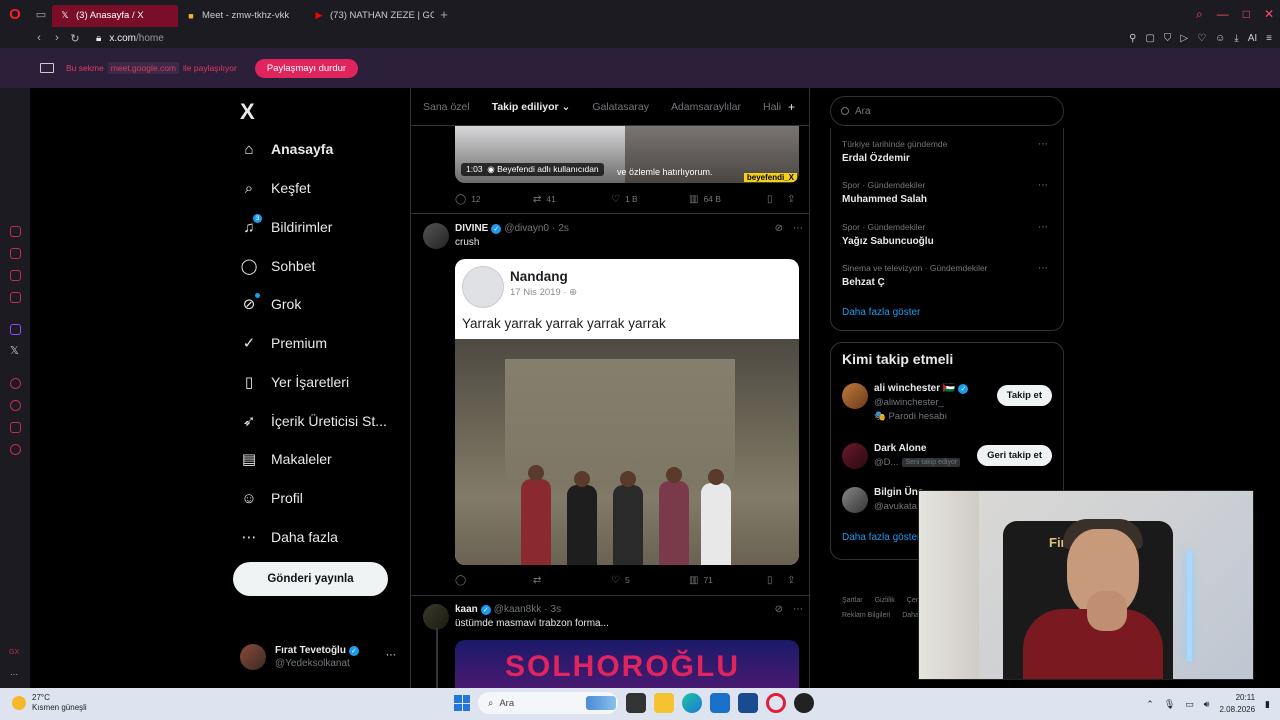 This screenshot has width=1280, height=720. Describe the element at coordinates (772, 107) in the screenshot. I see `tab-hali: Hali` at that location.